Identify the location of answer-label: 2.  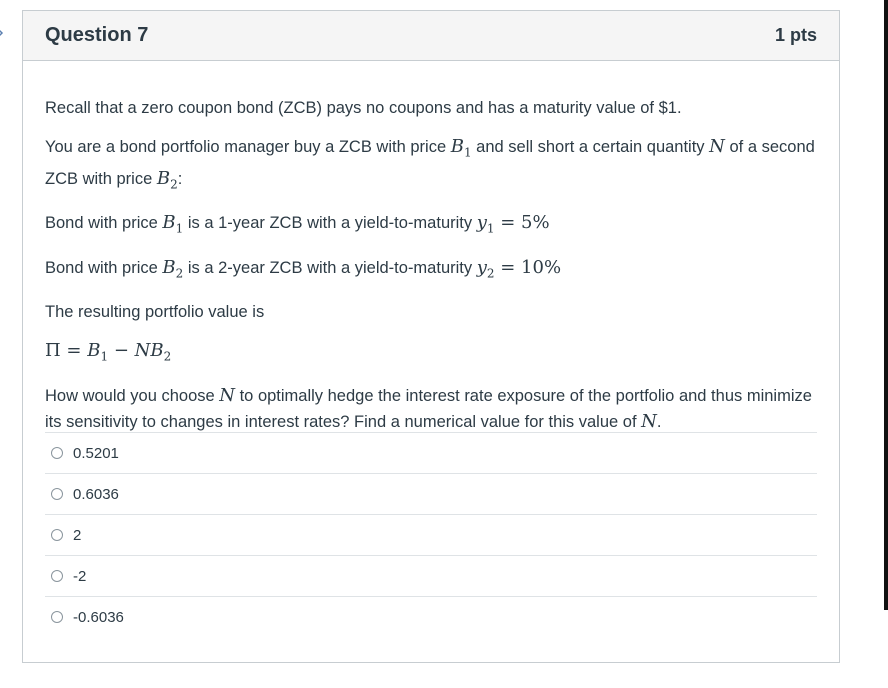
(77, 535).